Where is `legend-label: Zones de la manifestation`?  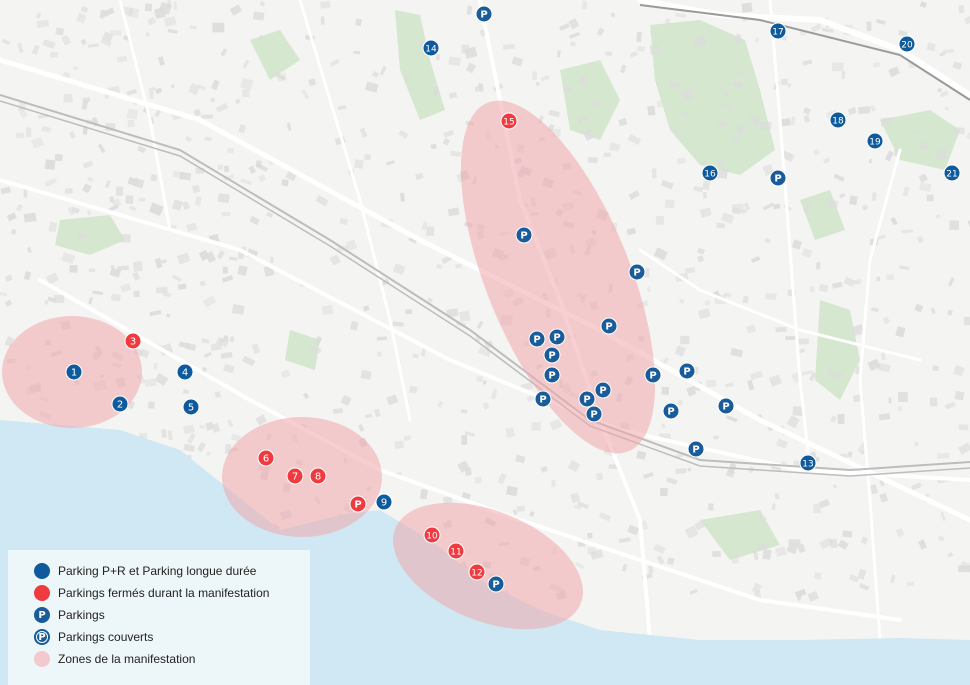
legend-label: Zones de la manifestation is located at coordinates (127, 659).